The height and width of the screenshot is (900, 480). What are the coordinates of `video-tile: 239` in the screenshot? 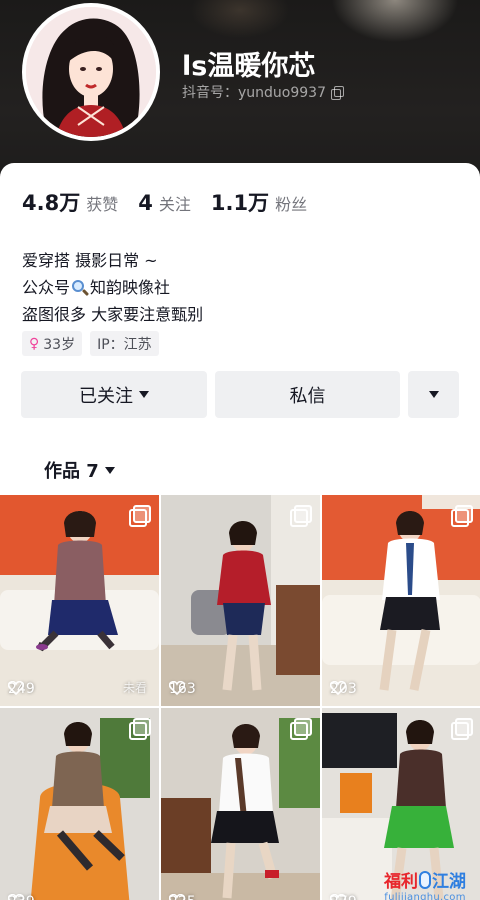 It's located at (79, 804).